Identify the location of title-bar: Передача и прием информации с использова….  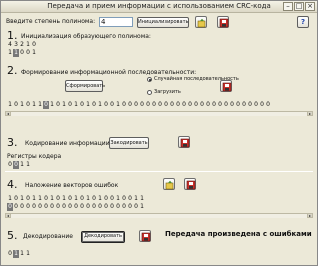
(159, 7).